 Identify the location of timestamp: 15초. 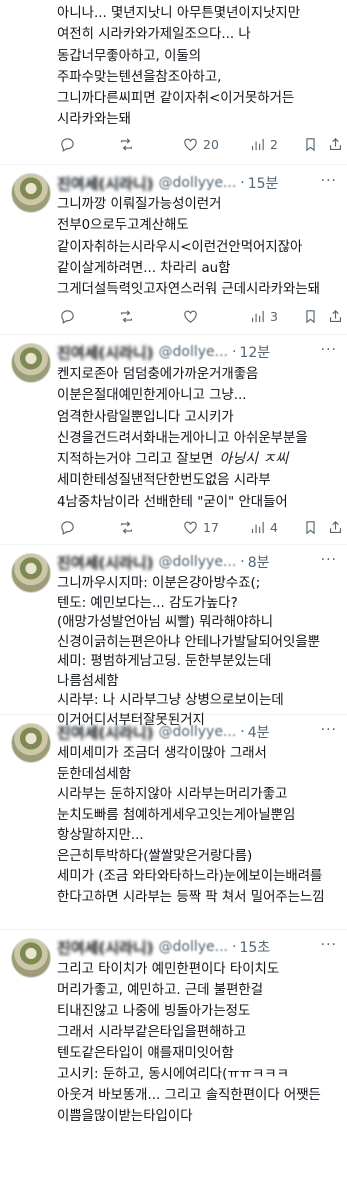
(254, 947).